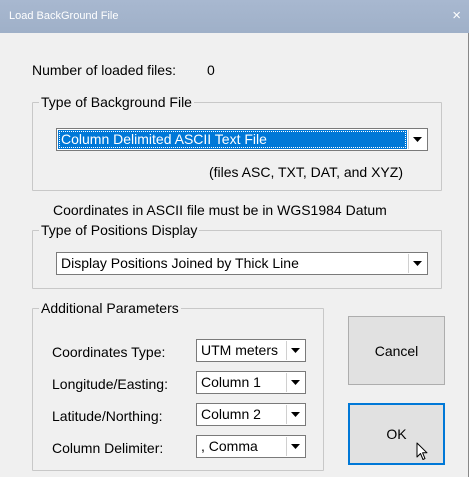  Describe the element at coordinates (107, 416) in the screenshot. I see `latitude-northing-label: Latitude/Northing:` at that location.